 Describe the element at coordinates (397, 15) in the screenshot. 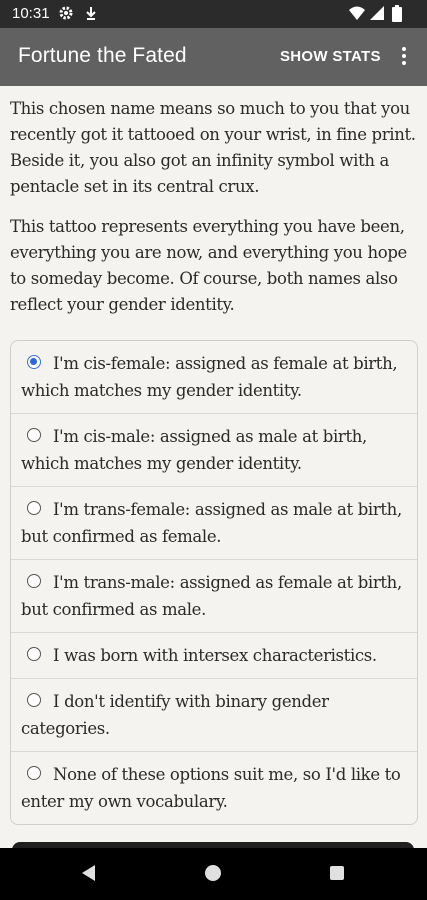

I see `battery-icon` at that location.